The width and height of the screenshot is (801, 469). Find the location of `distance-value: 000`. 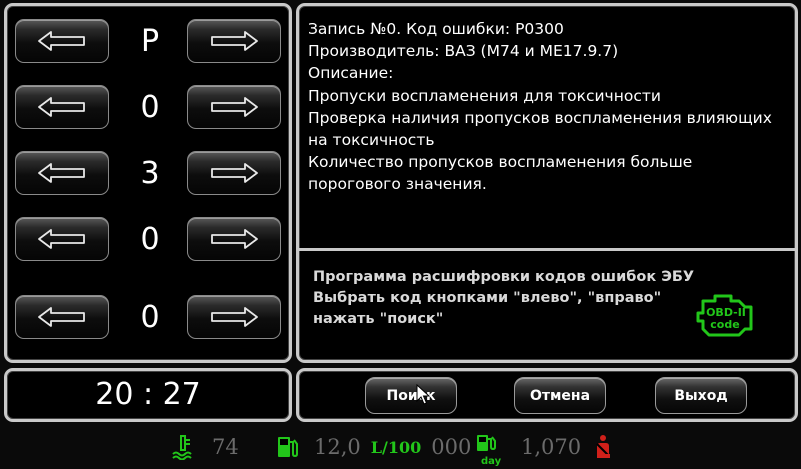

distance-value: 000 is located at coordinates (451, 447).